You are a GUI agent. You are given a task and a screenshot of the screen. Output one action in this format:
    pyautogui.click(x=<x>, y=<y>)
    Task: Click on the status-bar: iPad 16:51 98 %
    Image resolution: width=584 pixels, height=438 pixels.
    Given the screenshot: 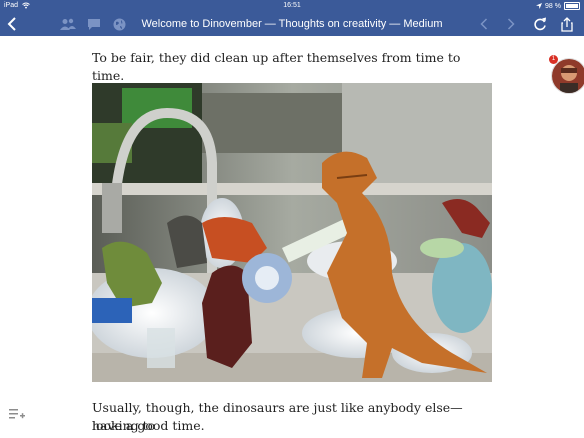 What is the action you would take?
    pyautogui.click(x=292, y=6)
    